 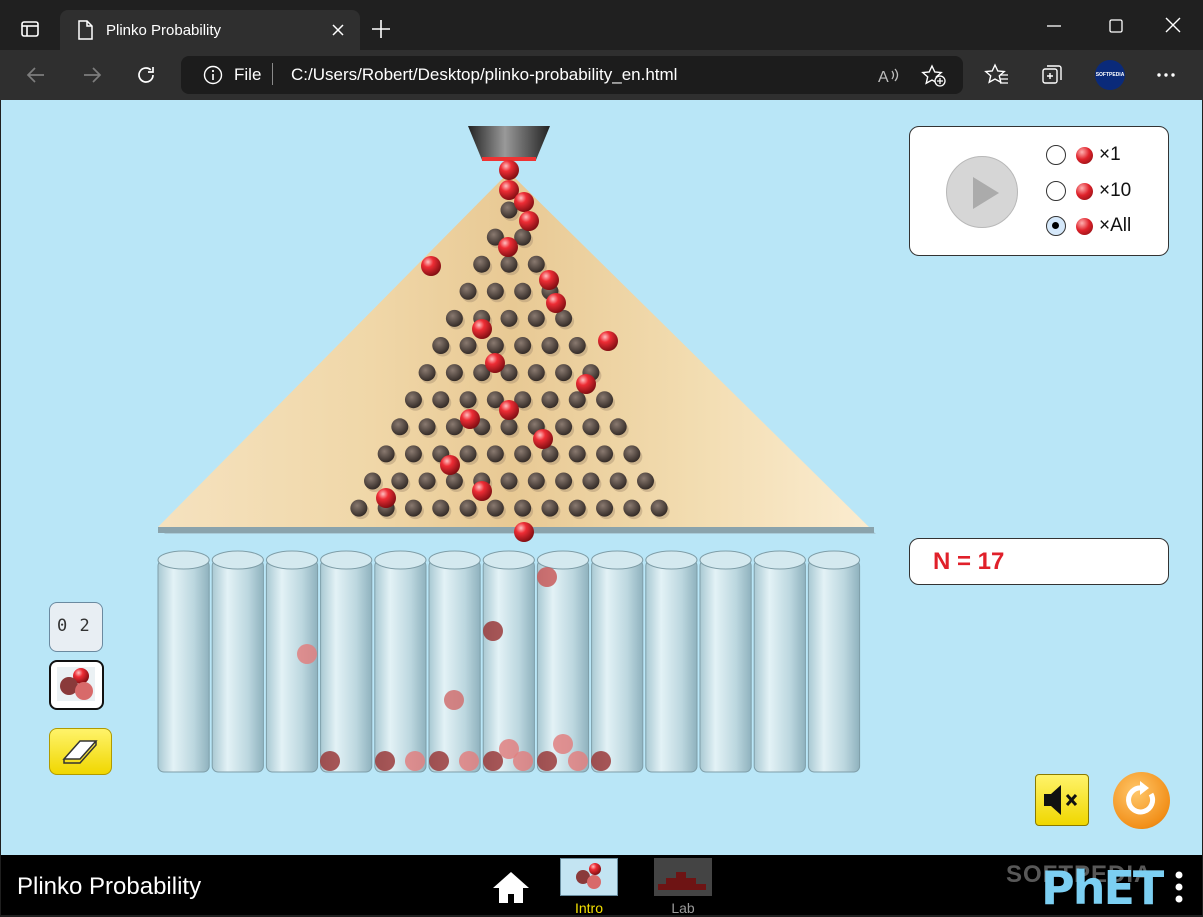 What do you see at coordinates (1062, 800) in the screenshot?
I see `sound-toggle-button` at bounding box center [1062, 800].